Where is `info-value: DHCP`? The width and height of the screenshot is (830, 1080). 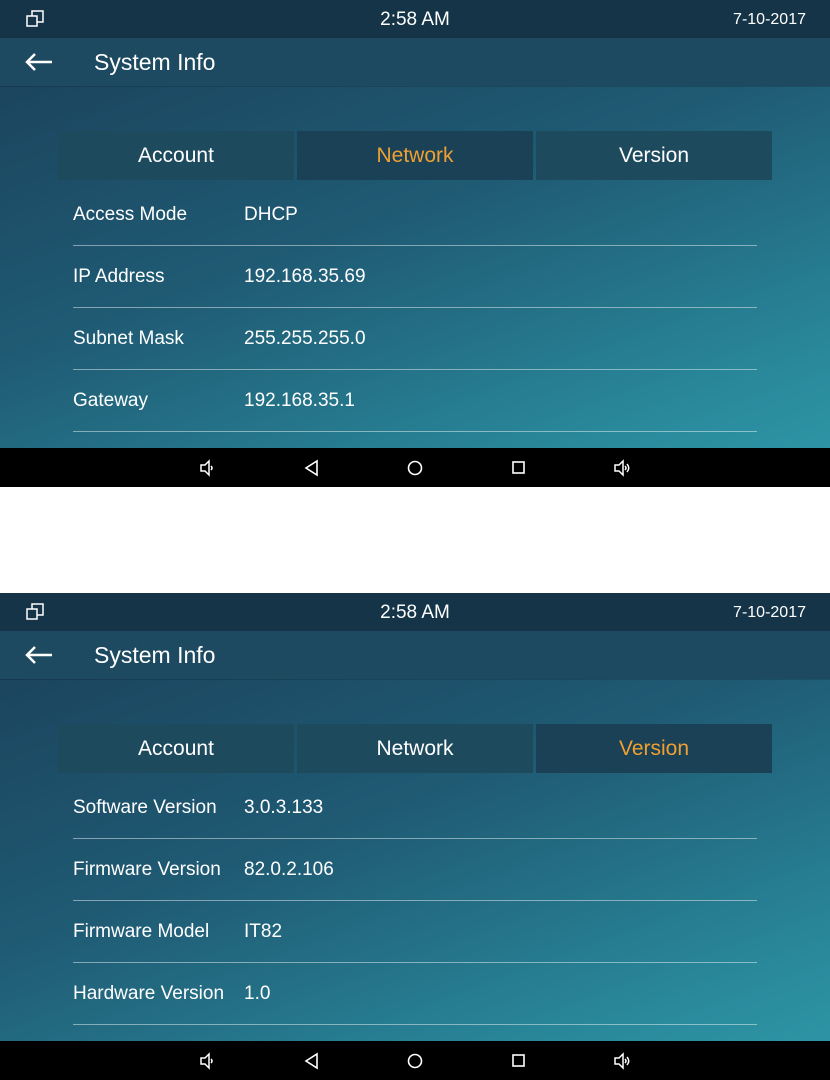
info-value: DHCP is located at coordinates (271, 214).